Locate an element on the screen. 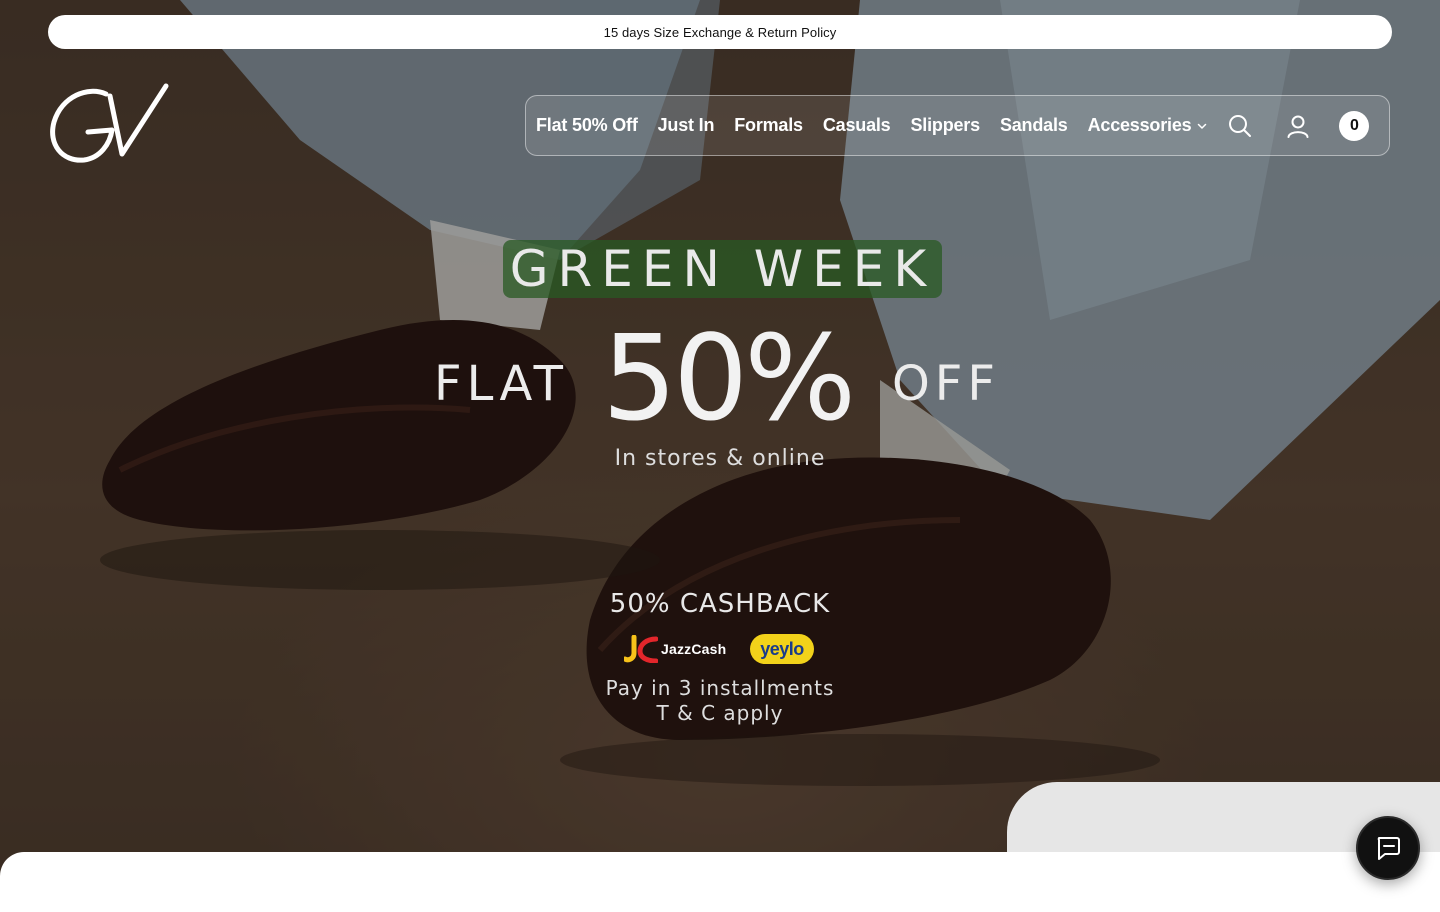 This screenshot has height=912, width=1440. nav-item-flat-50-off: Flat 50% Off is located at coordinates (587, 125).